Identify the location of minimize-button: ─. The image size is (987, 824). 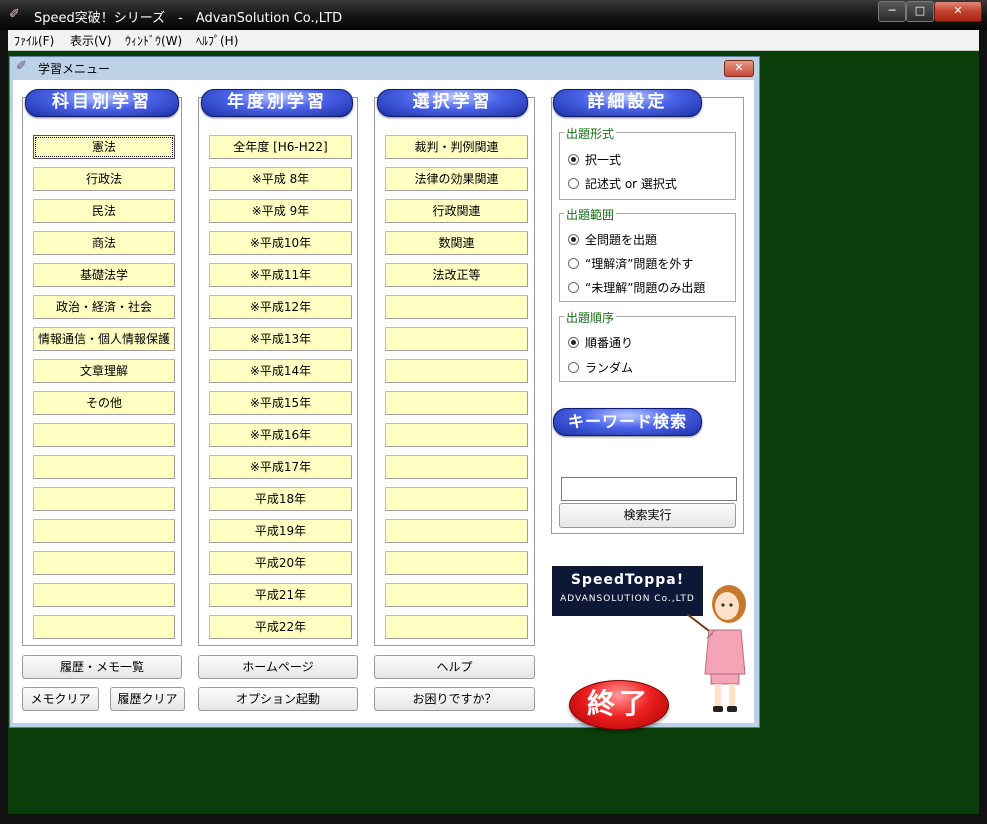
(892, 11).